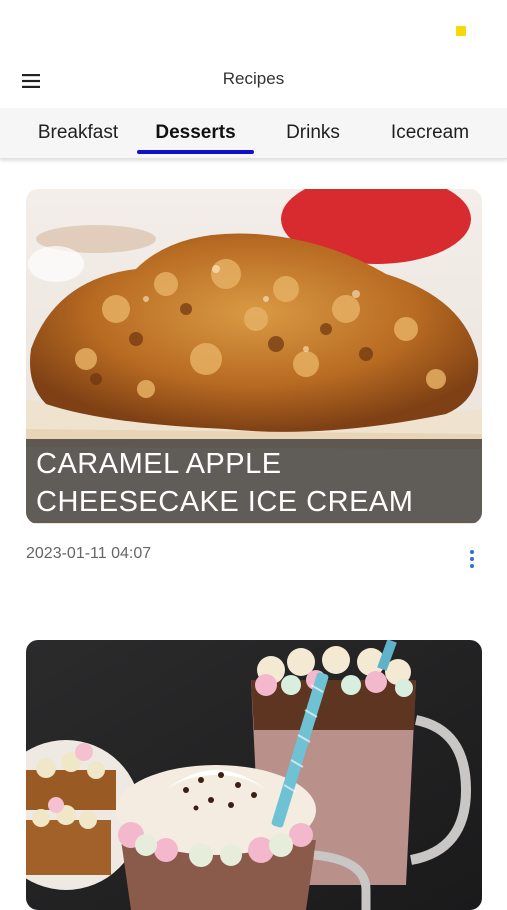  What do you see at coordinates (472, 552) in the screenshot?
I see `more-vertical-icon` at bounding box center [472, 552].